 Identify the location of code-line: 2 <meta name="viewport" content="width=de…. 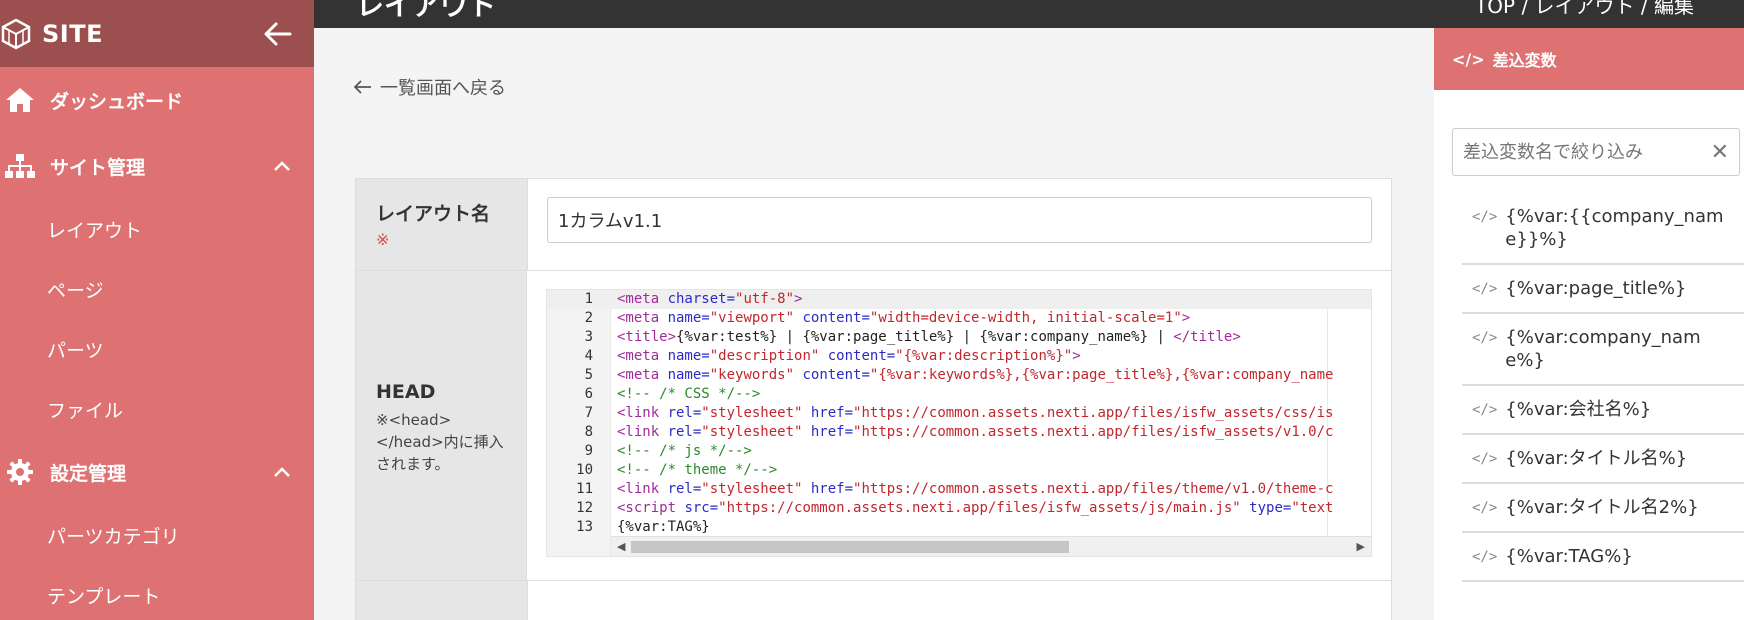
(959, 318).